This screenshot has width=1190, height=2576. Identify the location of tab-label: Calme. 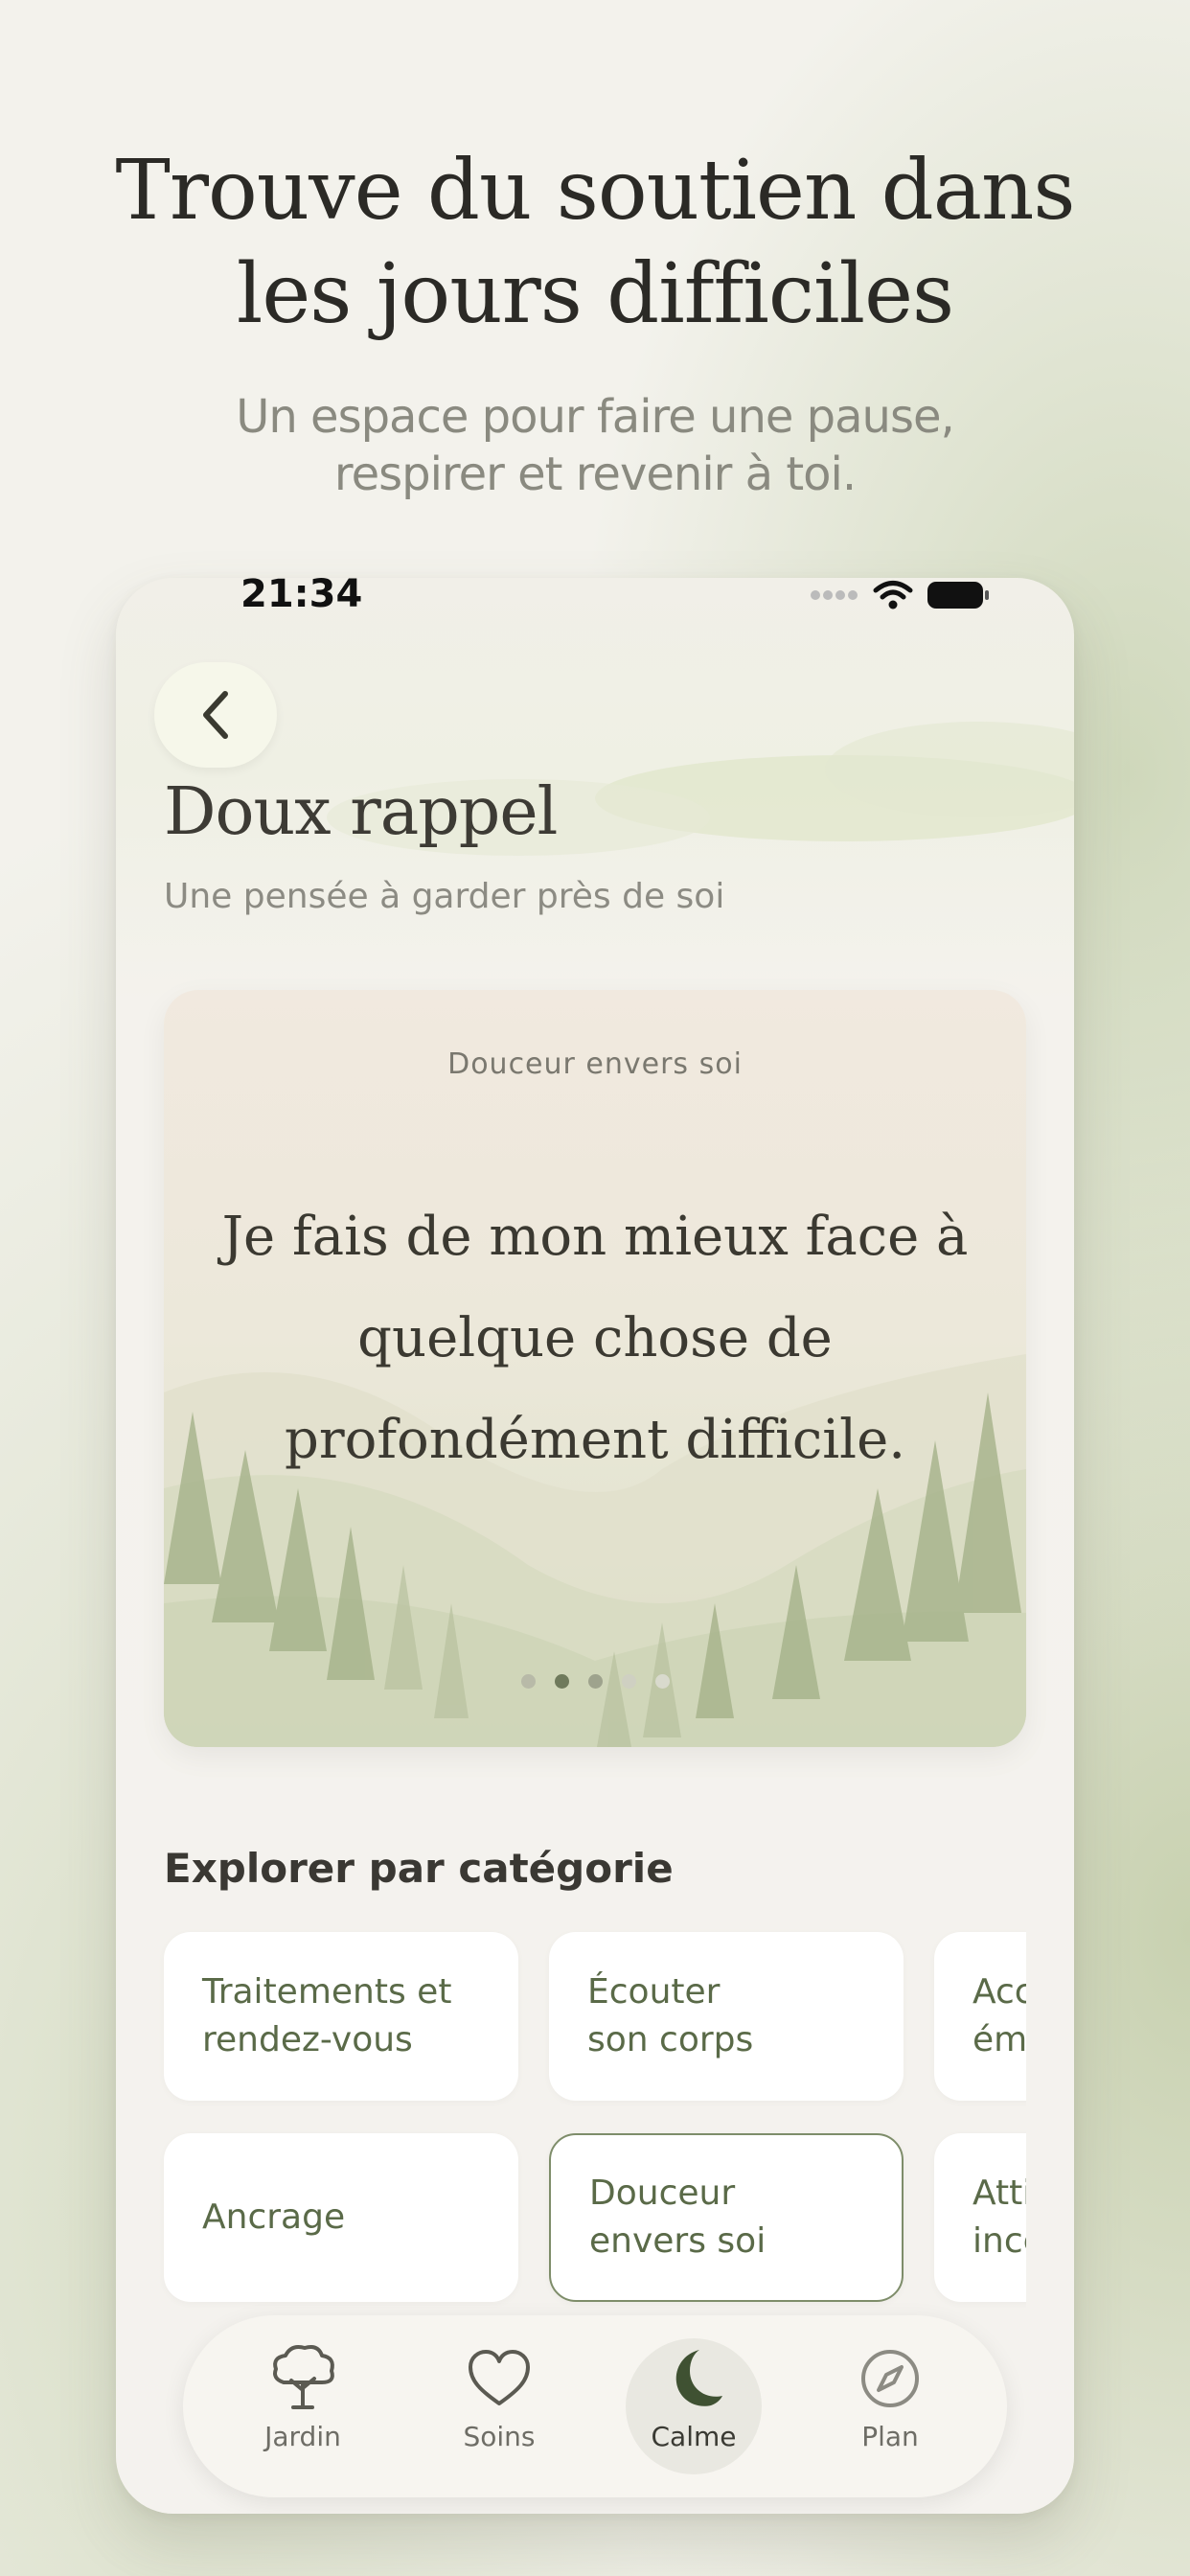
(694, 2436).